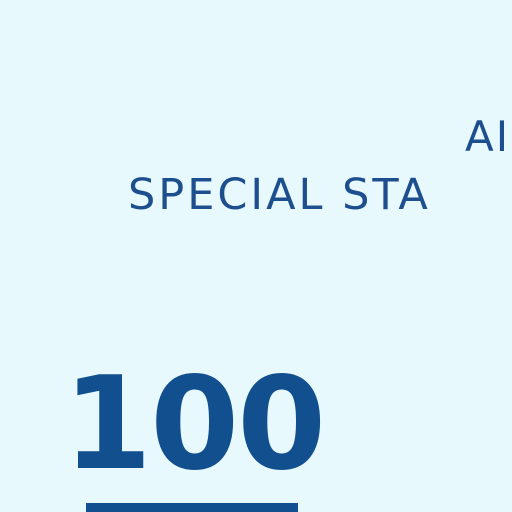 This screenshot has height=512, width=512. Describe the element at coordinates (279, 195) in the screenshot. I see `header-line-2: SPECIAL STA` at that location.